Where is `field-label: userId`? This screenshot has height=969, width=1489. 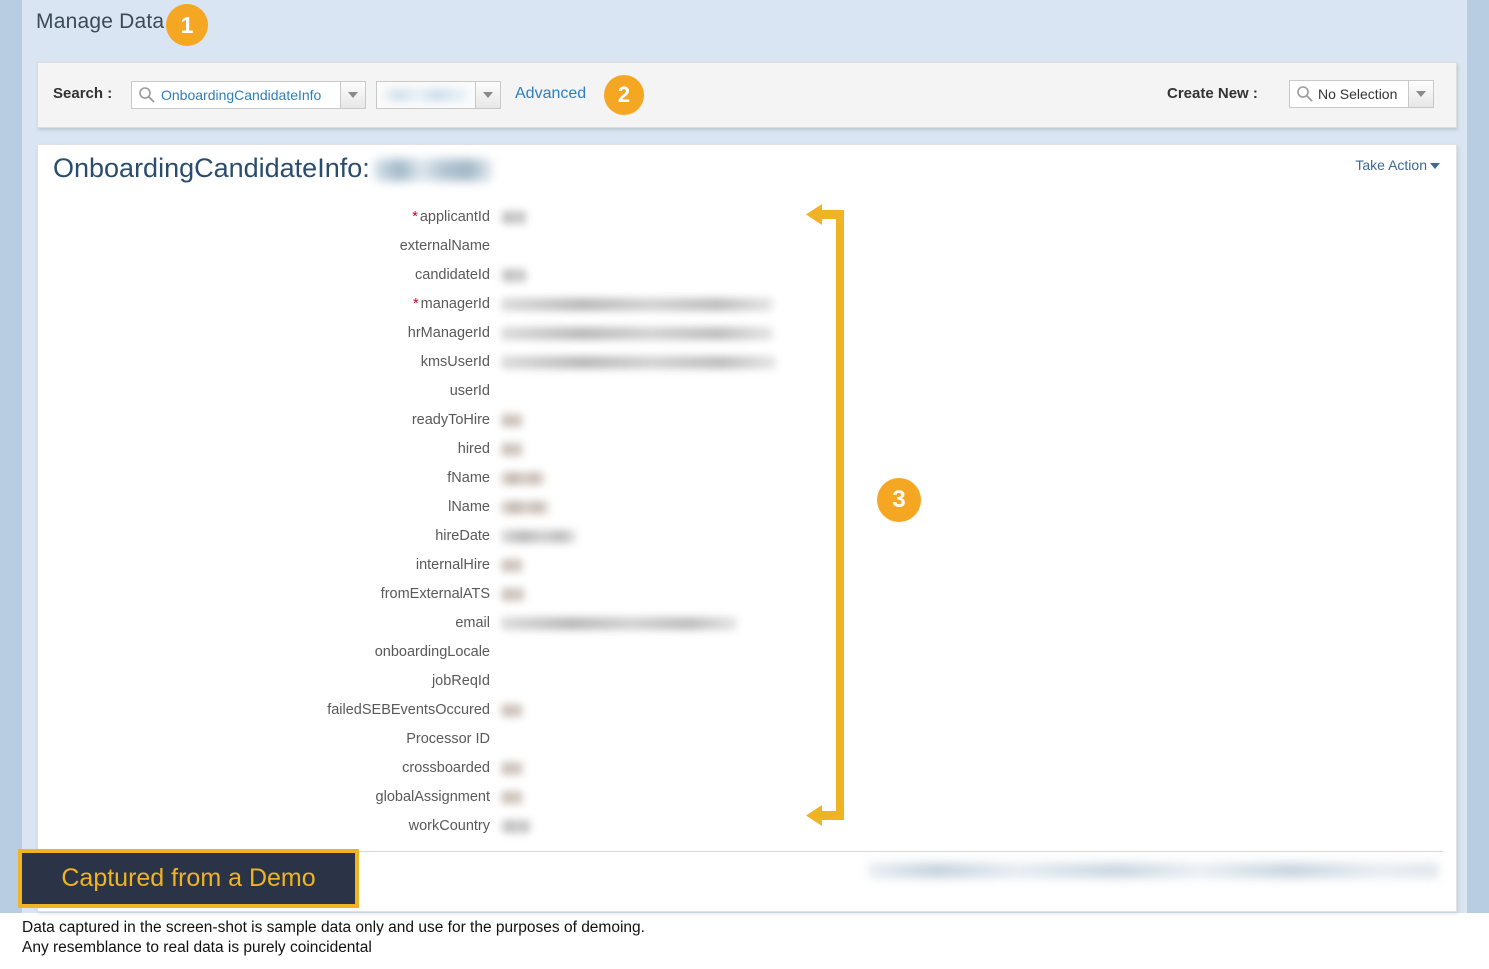
field-label: userId is located at coordinates (264, 391).